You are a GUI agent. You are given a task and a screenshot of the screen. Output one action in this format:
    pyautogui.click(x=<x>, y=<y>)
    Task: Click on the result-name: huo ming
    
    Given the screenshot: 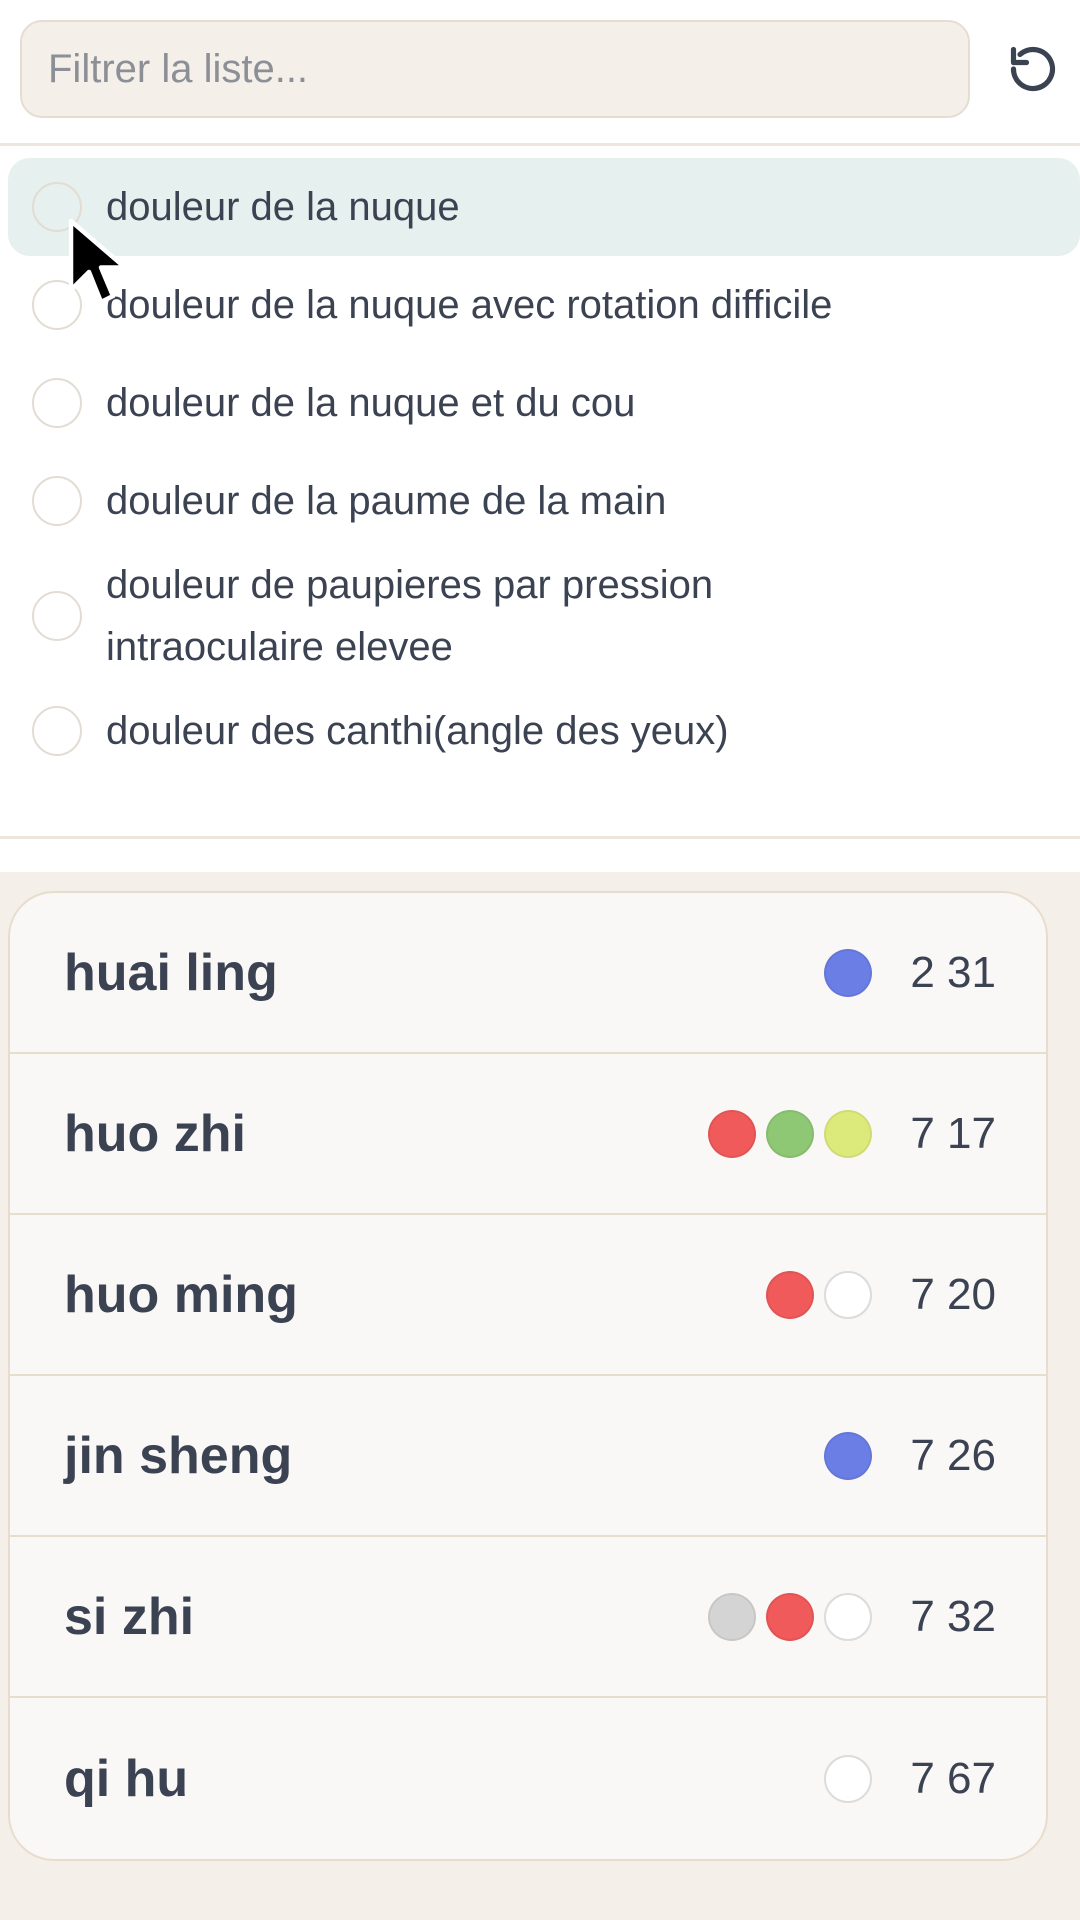 What is the action you would take?
    pyautogui.click(x=181, y=1294)
    